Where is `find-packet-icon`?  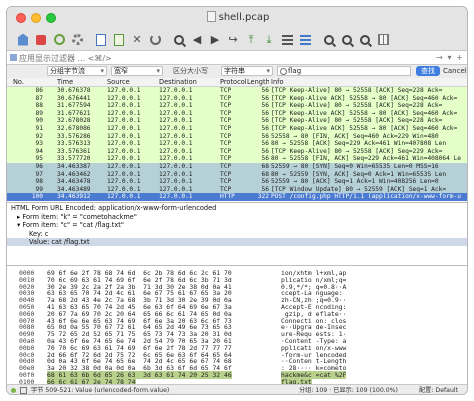
find-packet-icon is located at coordinates (179, 39).